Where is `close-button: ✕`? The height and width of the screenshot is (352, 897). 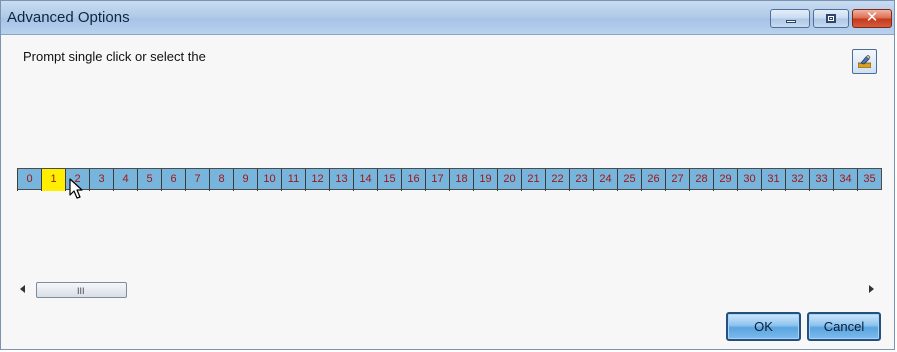 close-button: ✕ is located at coordinates (872, 18).